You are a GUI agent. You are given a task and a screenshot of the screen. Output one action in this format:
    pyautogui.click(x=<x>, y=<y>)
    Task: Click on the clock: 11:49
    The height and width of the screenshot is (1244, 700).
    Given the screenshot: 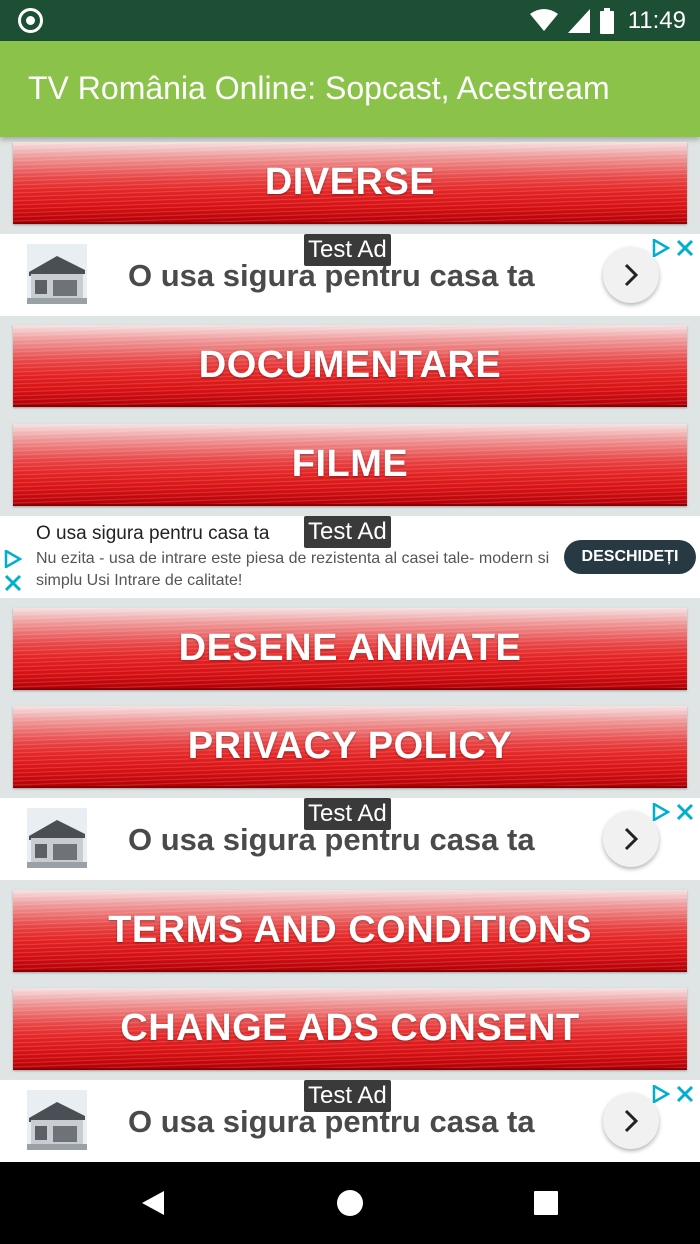 What is the action you would take?
    pyautogui.click(x=656, y=20)
    